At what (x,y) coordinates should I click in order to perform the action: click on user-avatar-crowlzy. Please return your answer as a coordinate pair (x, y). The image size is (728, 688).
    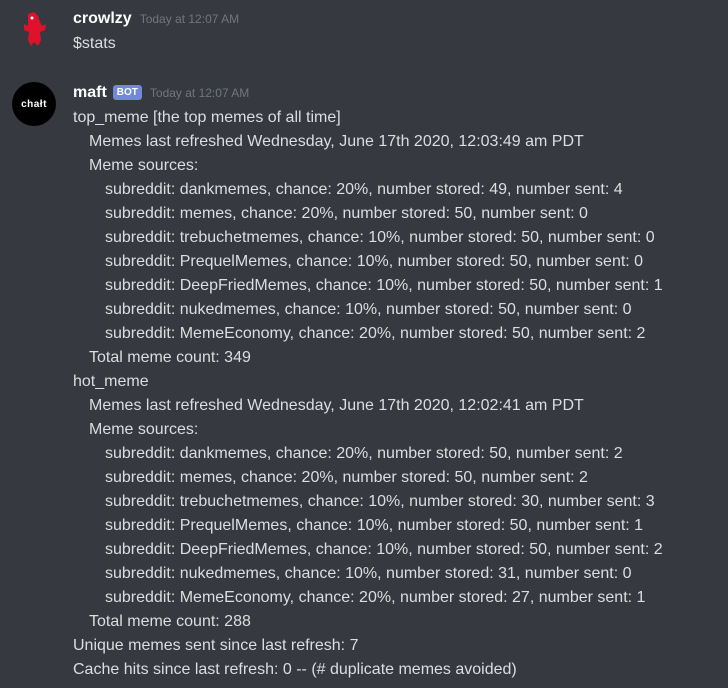
    Looking at the image, I should click on (34, 28).